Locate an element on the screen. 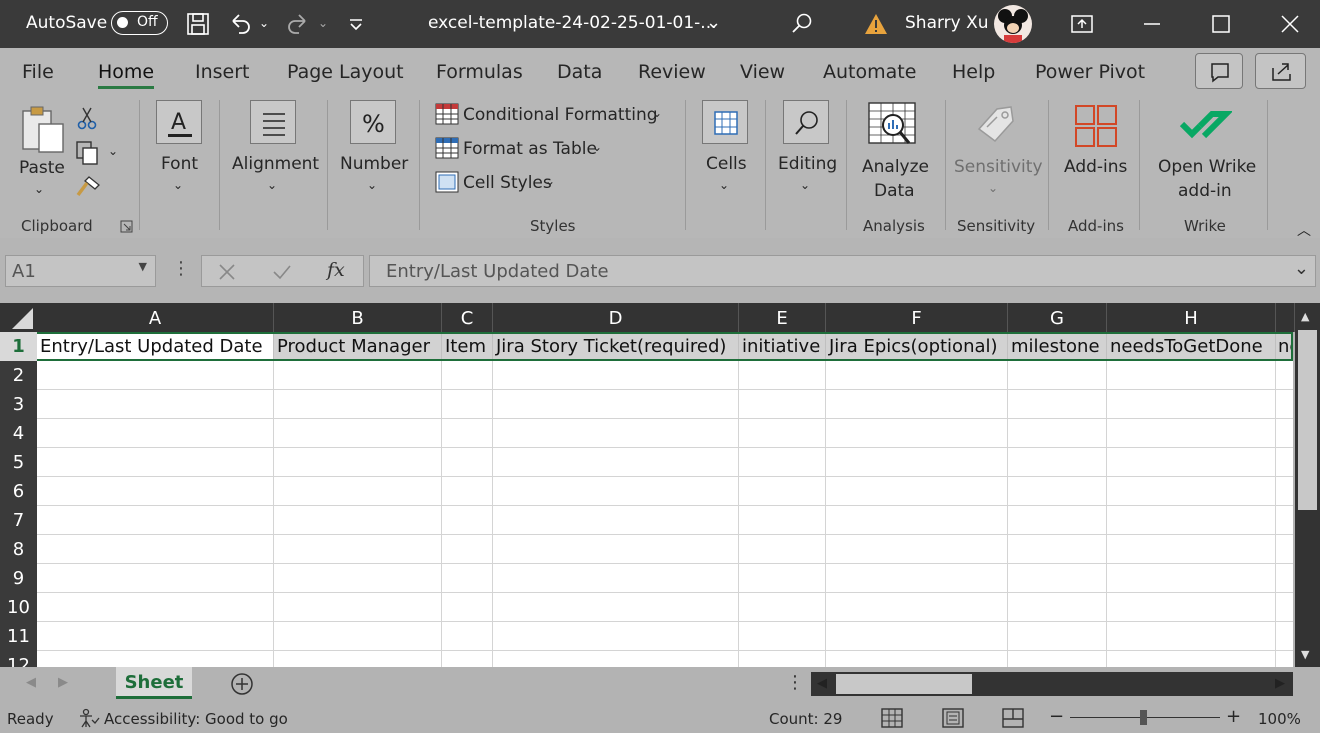 The height and width of the screenshot is (733, 1320). row-header-3: 3 is located at coordinates (18, 404).